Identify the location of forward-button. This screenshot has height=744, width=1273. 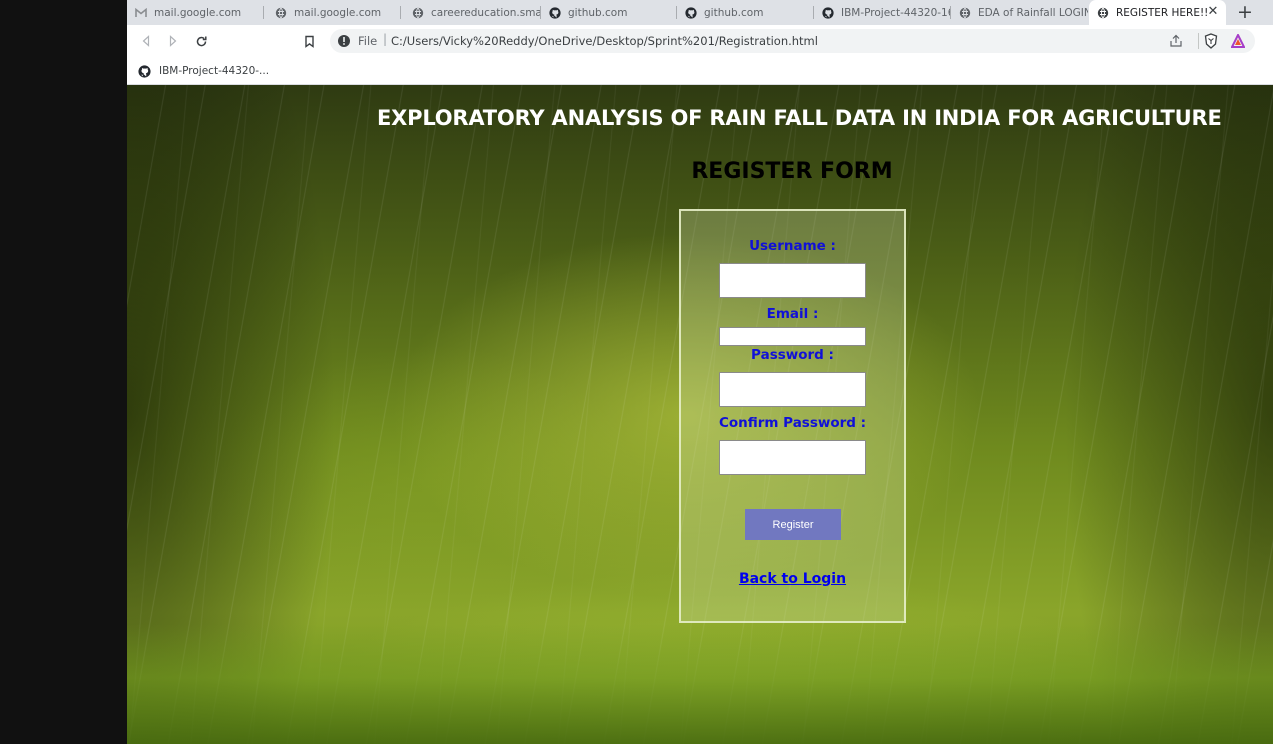
(173, 41).